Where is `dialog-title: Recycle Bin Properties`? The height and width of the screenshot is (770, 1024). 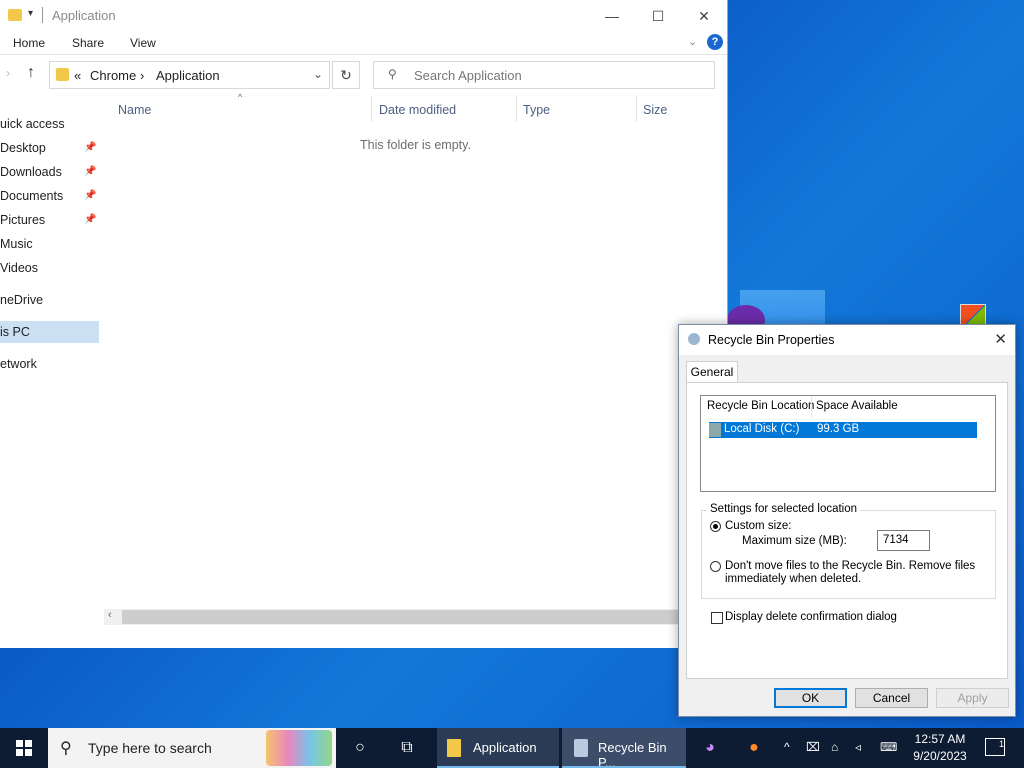
dialog-title: Recycle Bin Properties is located at coordinates (771, 340).